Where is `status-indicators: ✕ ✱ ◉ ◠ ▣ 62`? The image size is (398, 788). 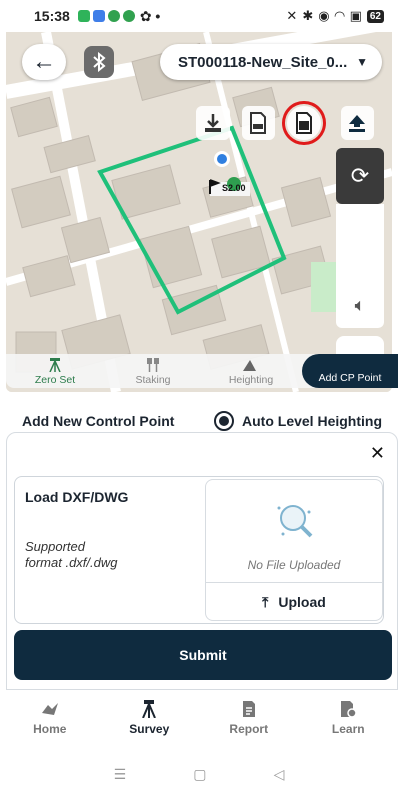
status-indicators: ✕ ✱ ◉ ◠ ▣ 62 is located at coordinates (335, 16).